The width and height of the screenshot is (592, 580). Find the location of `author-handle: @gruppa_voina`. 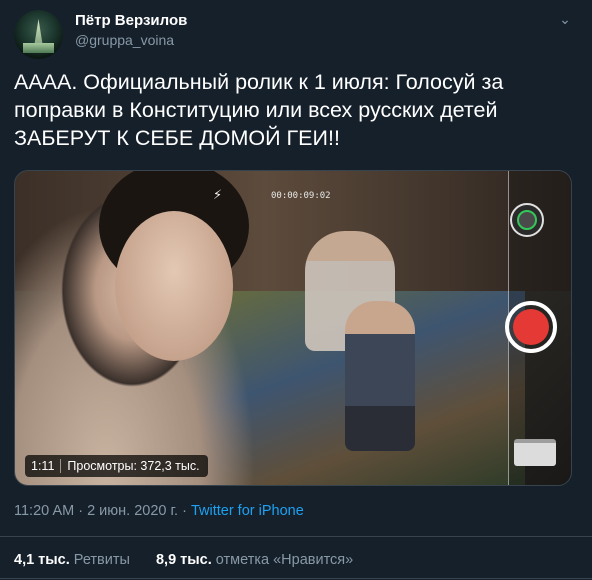

author-handle: @gruppa_voina is located at coordinates (124, 40).